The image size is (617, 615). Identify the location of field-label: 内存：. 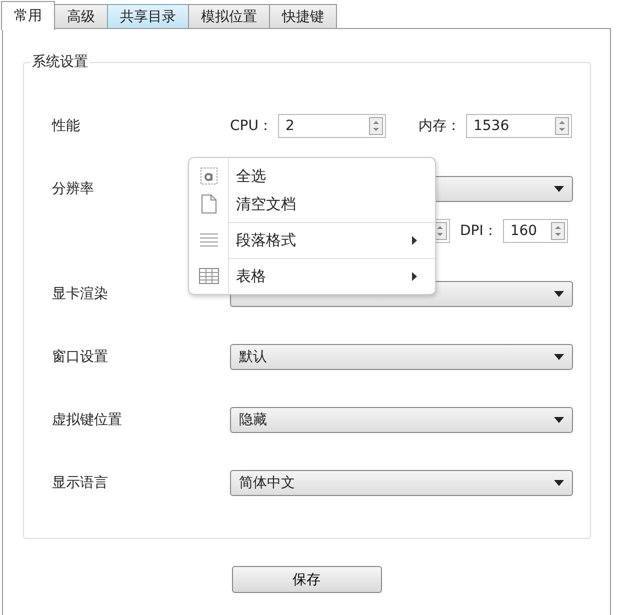
(439, 126).